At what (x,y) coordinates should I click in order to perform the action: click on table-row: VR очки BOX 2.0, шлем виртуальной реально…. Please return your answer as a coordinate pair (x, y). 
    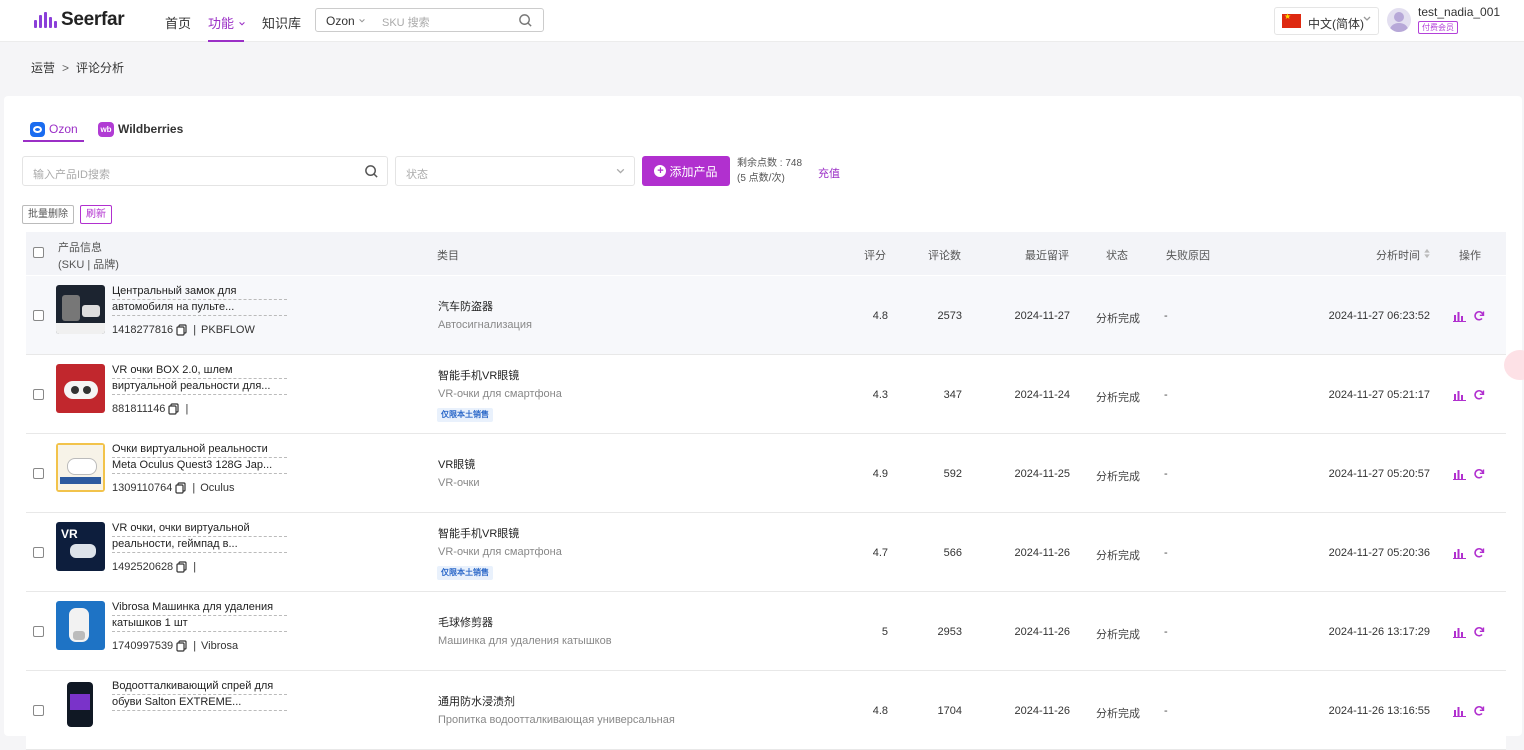
    Looking at the image, I should click on (766, 394).